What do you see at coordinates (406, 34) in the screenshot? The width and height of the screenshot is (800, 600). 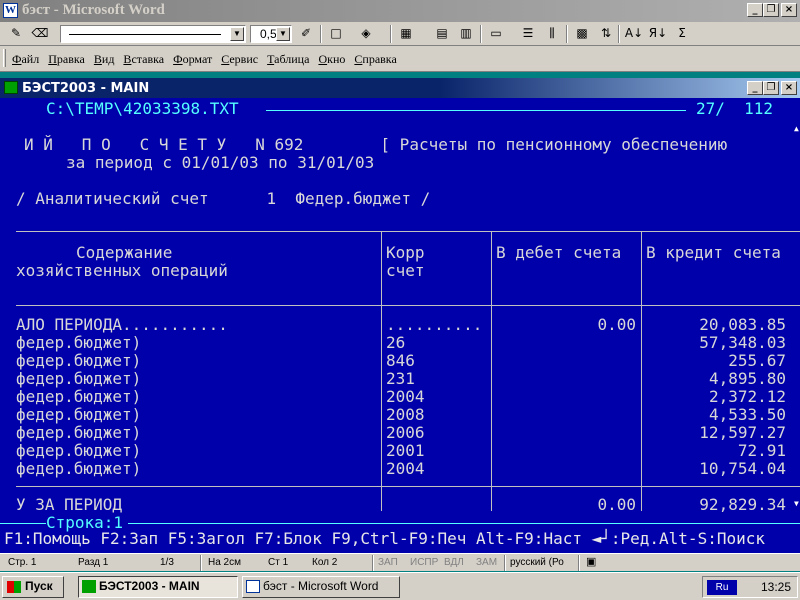 I see `insert-table-icon: ▦` at bounding box center [406, 34].